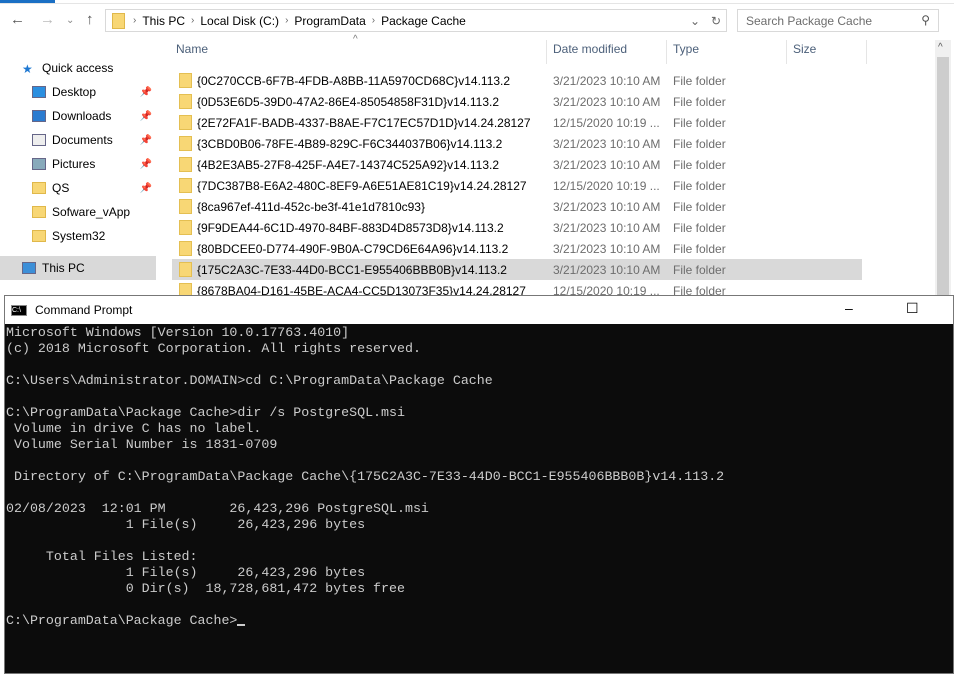 The image size is (954, 674). Describe the element at coordinates (61, 188) in the screenshot. I see `sidebar-item-label: QS` at that location.